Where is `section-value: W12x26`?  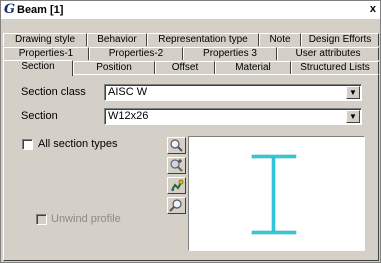
section-value: W12x26 is located at coordinates (128, 116).